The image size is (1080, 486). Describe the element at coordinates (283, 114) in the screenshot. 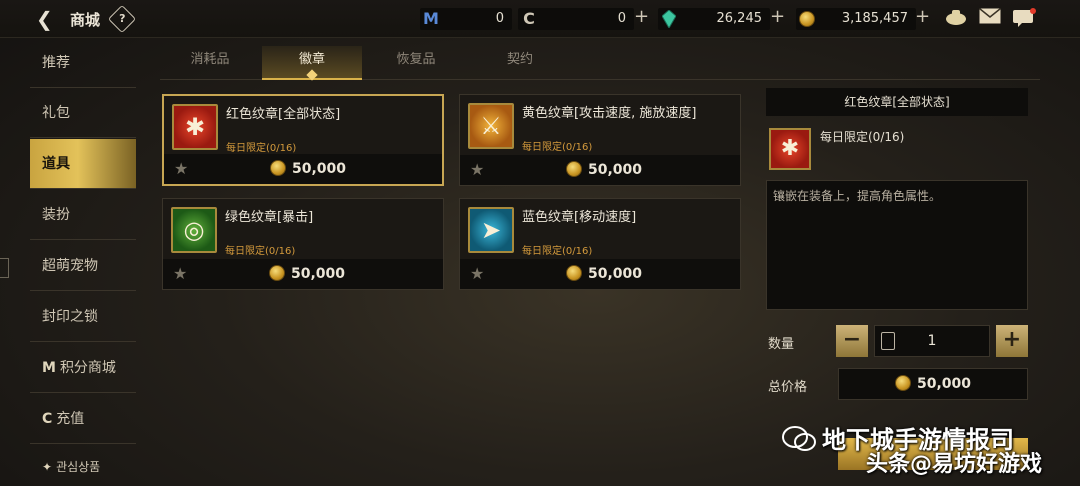

I see `item-name: 红色纹章[全部状态]` at that location.